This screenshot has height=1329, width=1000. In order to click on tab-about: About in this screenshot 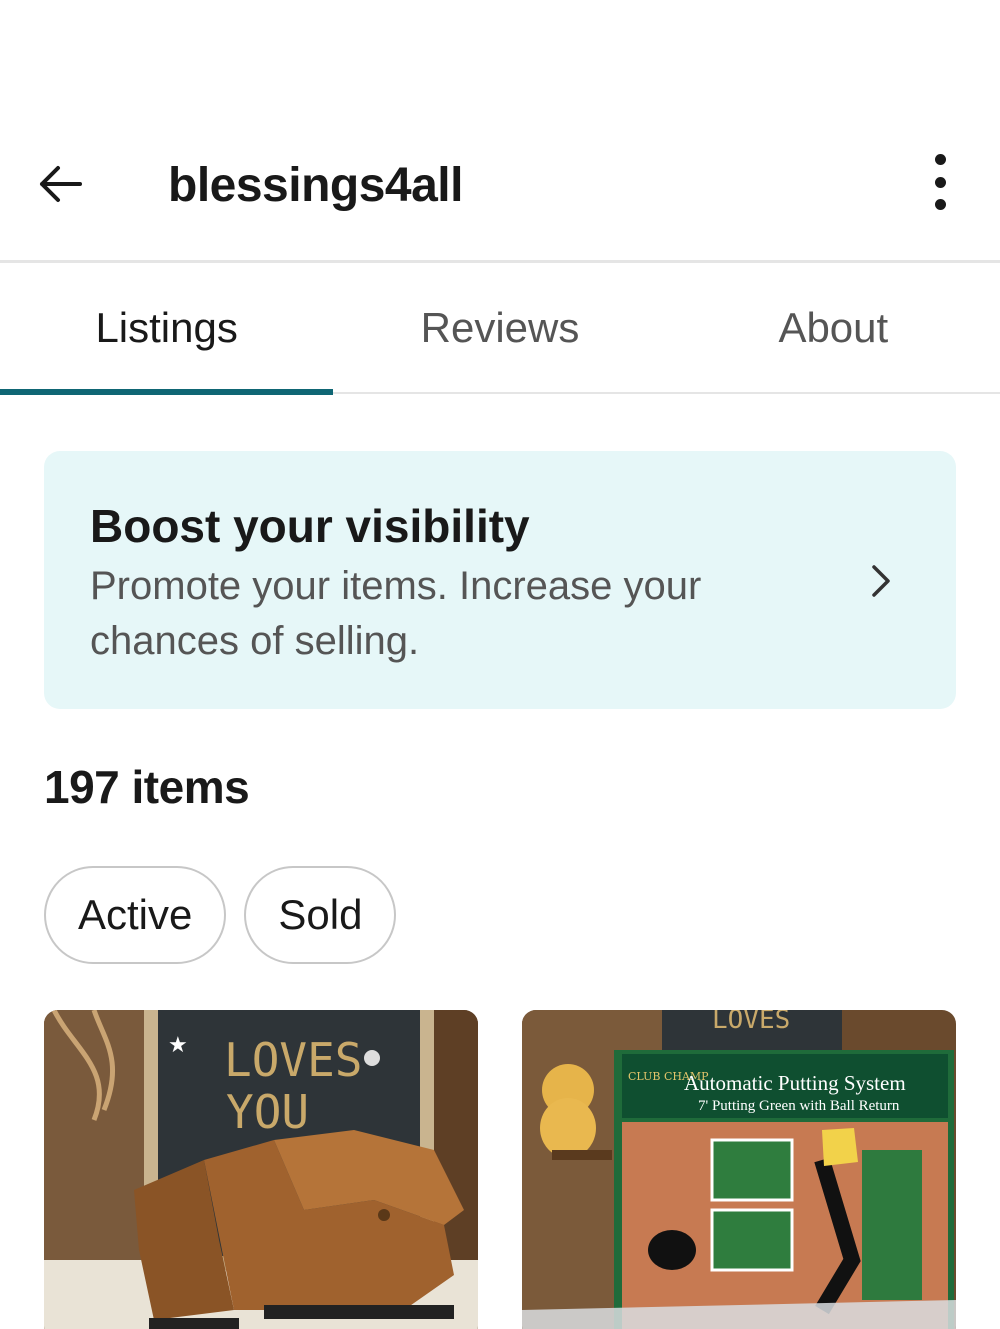, I will do `click(833, 328)`.